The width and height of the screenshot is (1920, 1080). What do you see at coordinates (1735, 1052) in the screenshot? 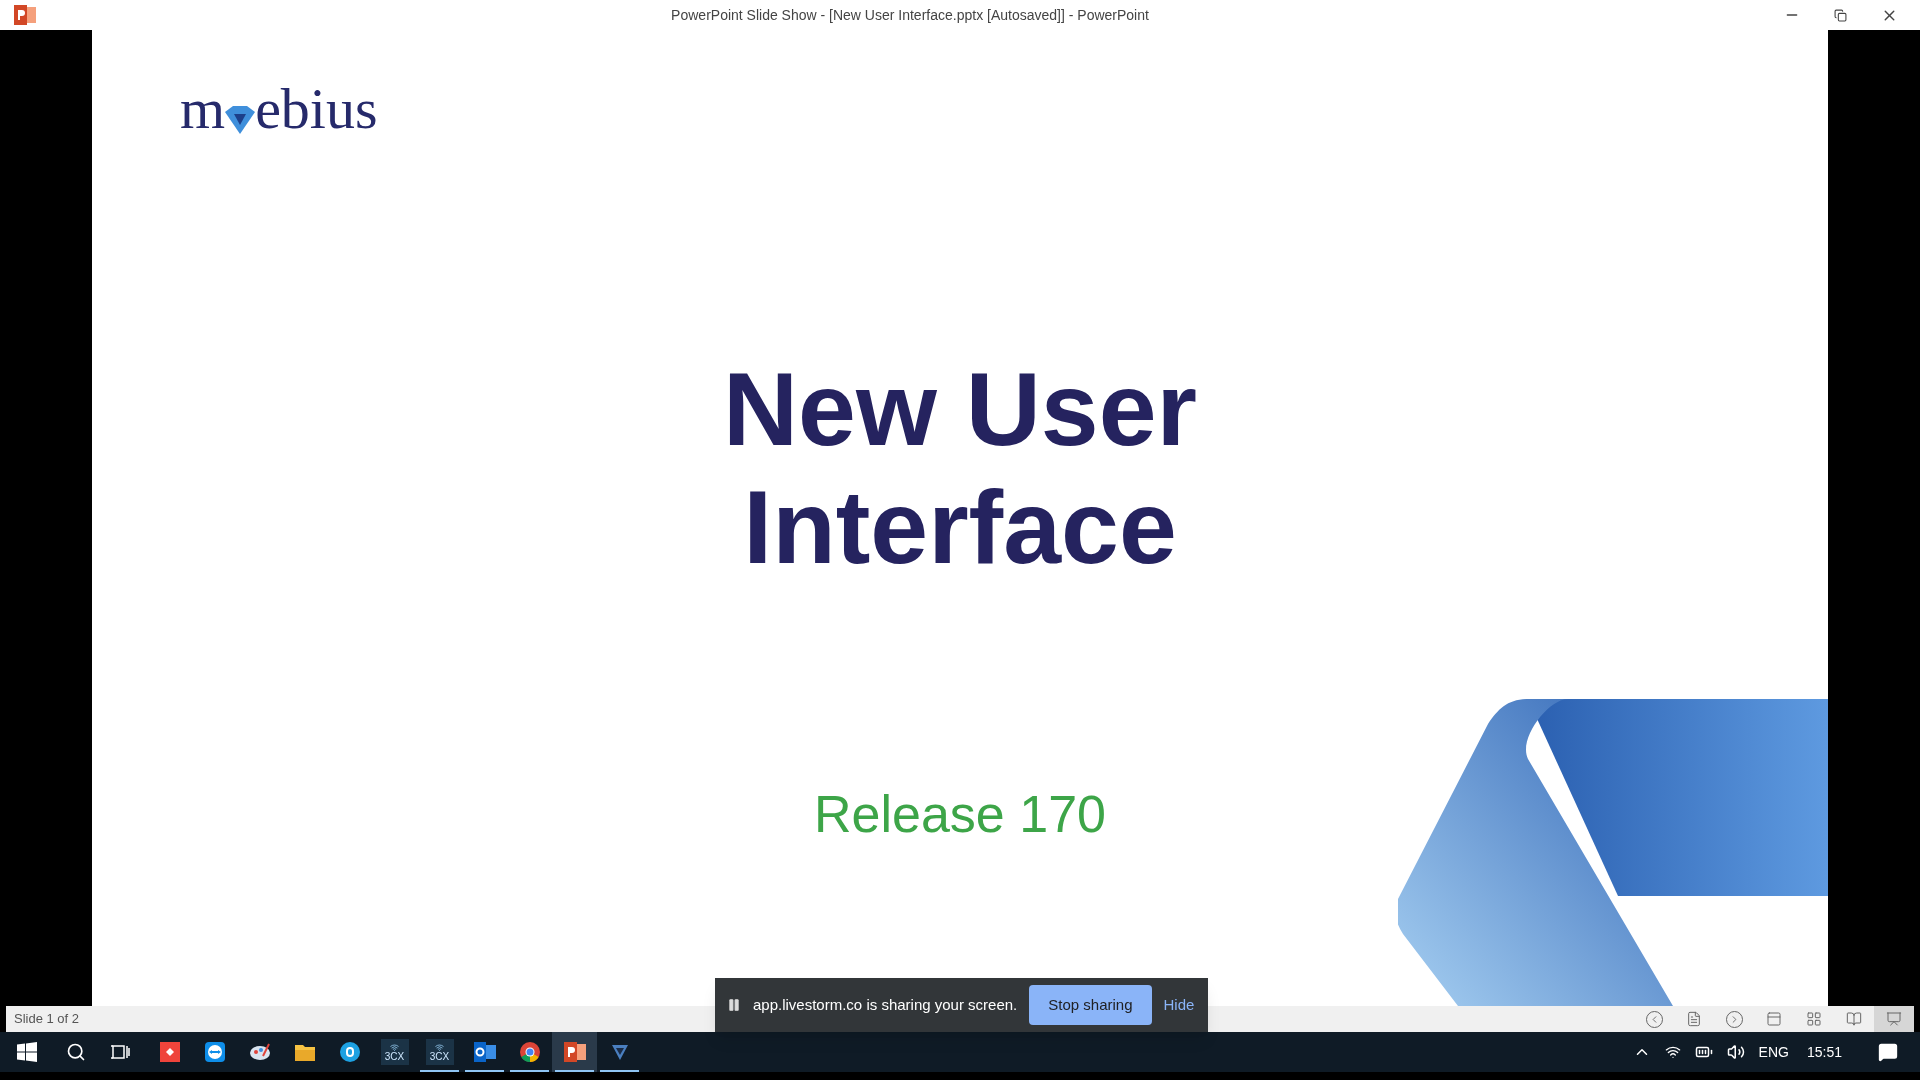
I see `volume-icon` at bounding box center [1735, 1052].